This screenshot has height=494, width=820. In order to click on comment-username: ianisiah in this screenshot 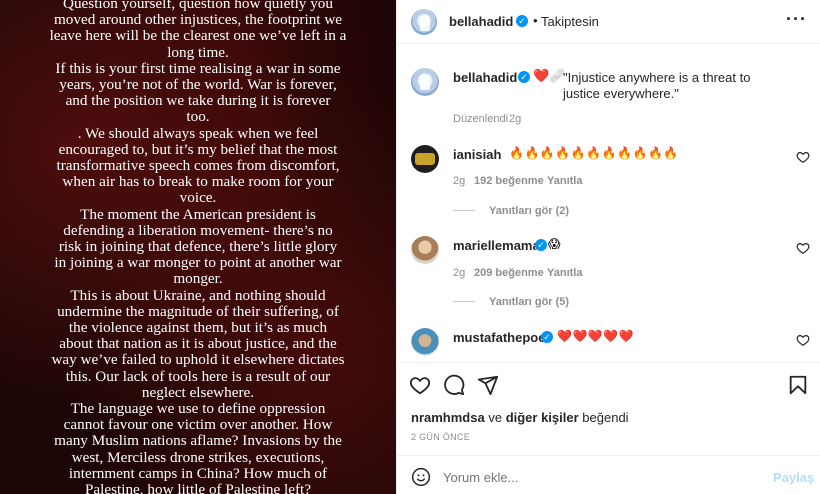, I will do `click(477, 154)`.